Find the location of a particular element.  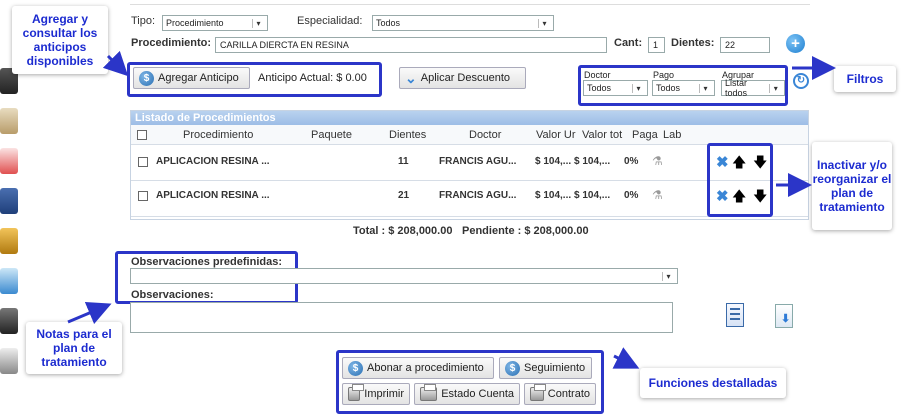

arrow-to-funciones is located at coordinates (626, 358).